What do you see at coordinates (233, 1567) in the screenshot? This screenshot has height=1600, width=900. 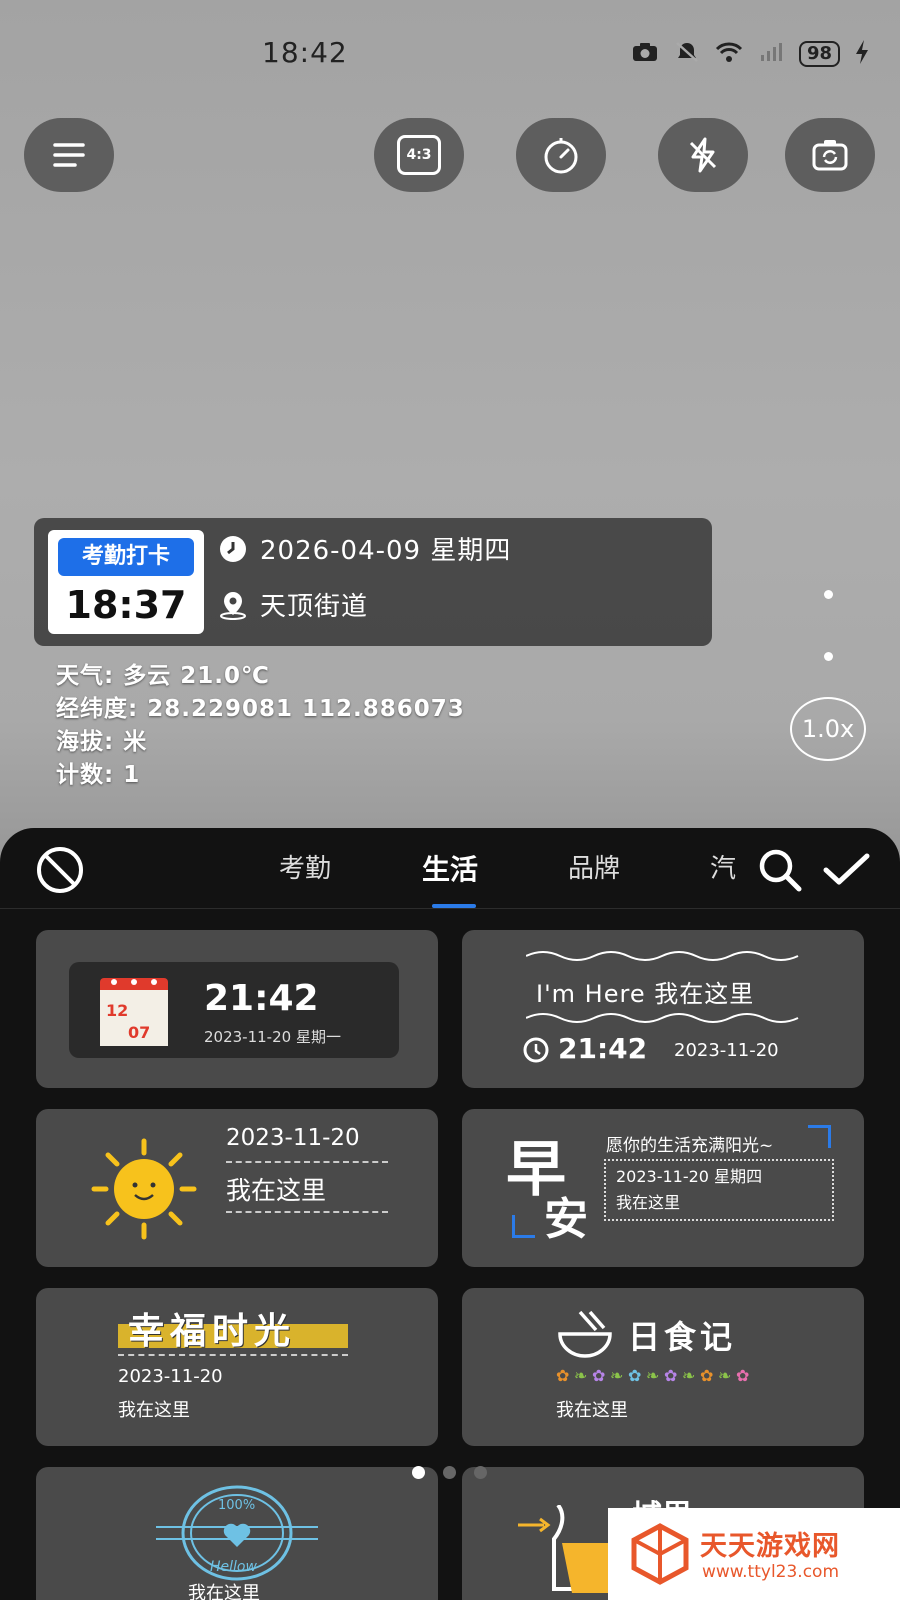 I see `stamp-bottom-text: Hellow` at bounding box center [233, 1567].